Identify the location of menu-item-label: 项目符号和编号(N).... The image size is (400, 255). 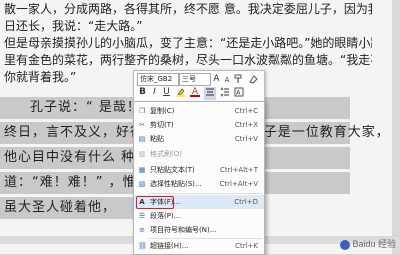
(183, 230).